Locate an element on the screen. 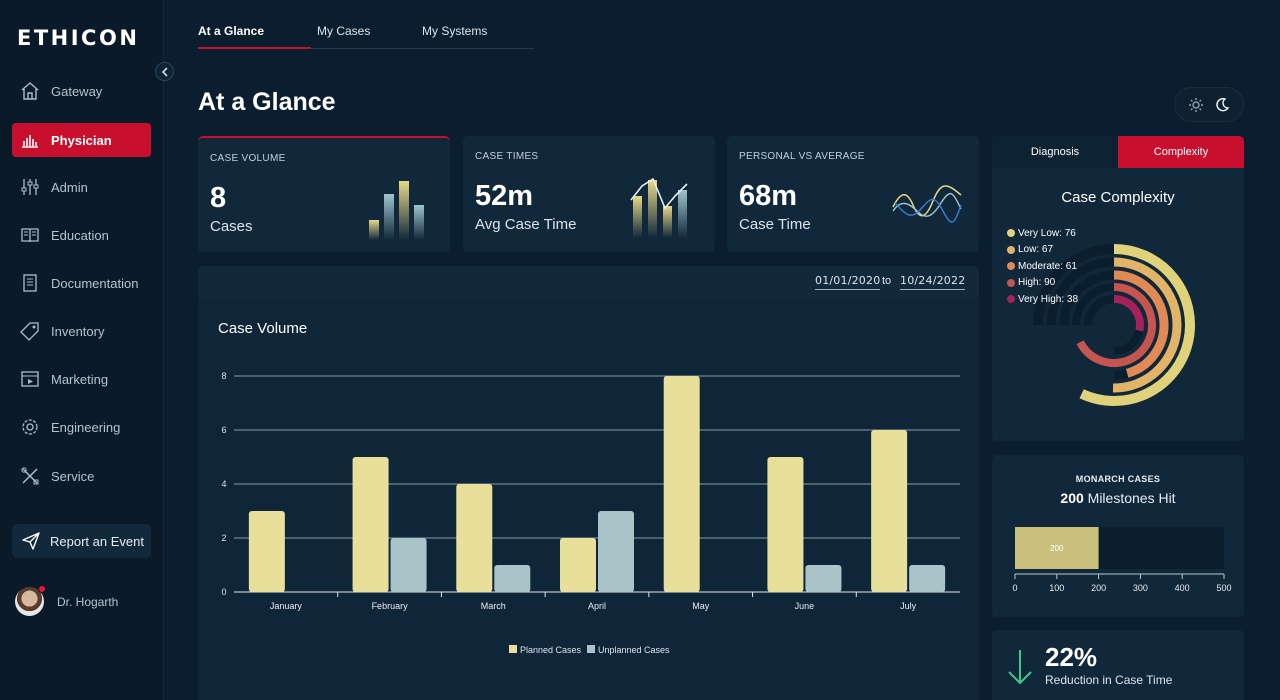  sidebar-item-education: Education is located at coordinates (81, 235).